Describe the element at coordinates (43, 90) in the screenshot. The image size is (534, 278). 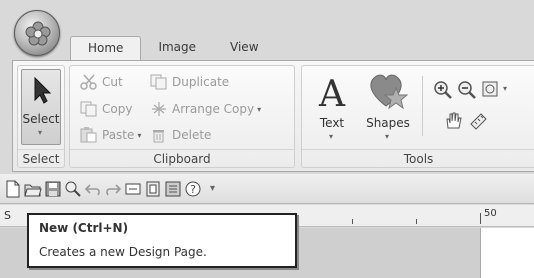
I see `arrow-cursor-icon` at that location.